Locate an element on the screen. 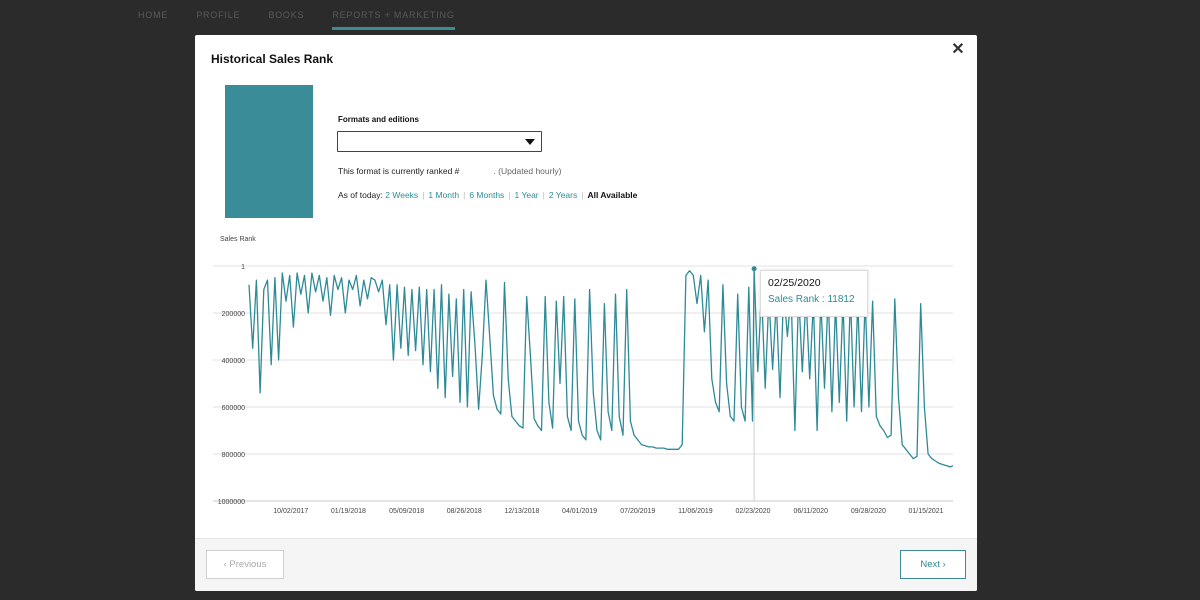  modal-title: Historical Sales Rank is located at coordinates (272, 59).